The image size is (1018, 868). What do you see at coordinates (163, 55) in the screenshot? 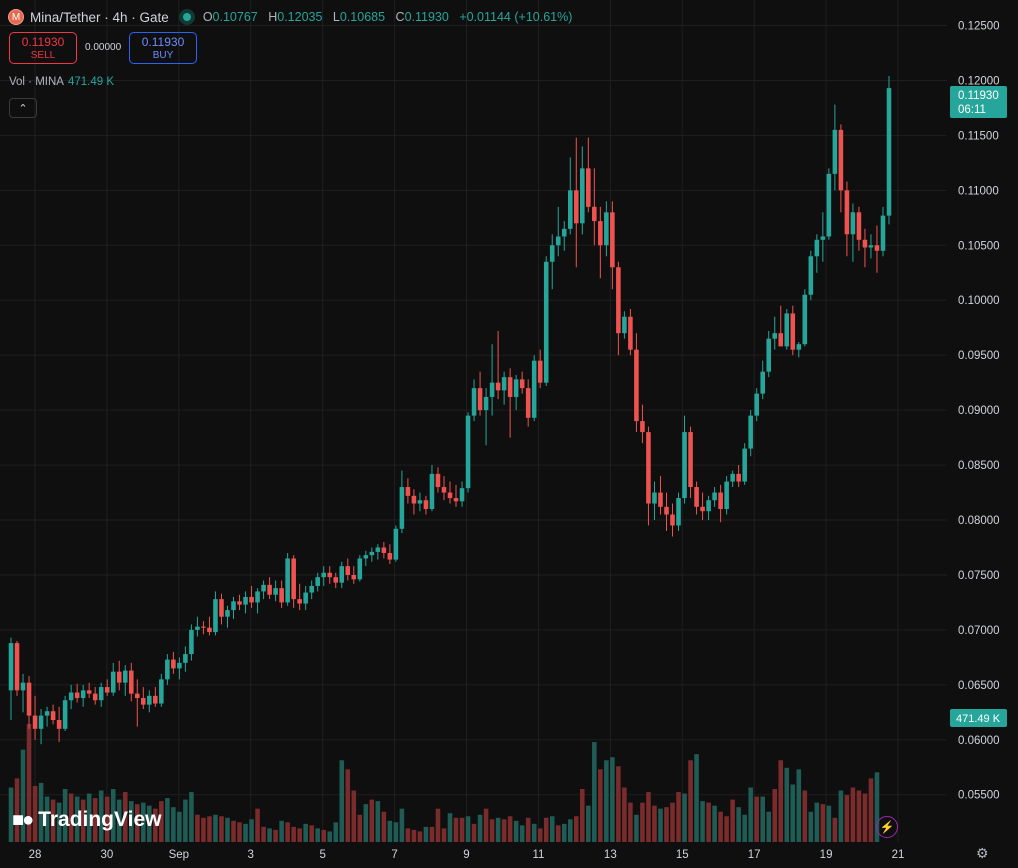
I see `buy-label: BUY` at bounding box center [163, 55].